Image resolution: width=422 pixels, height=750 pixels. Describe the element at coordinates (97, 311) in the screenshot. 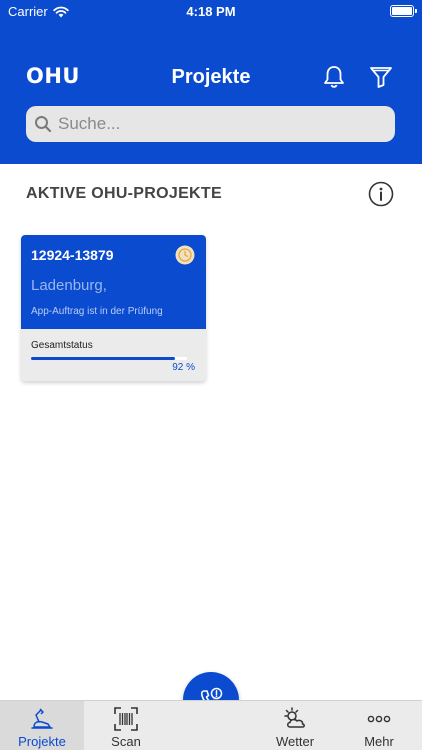

I see `project-status: App-Auftrag ist in der Prüfung` at that location.